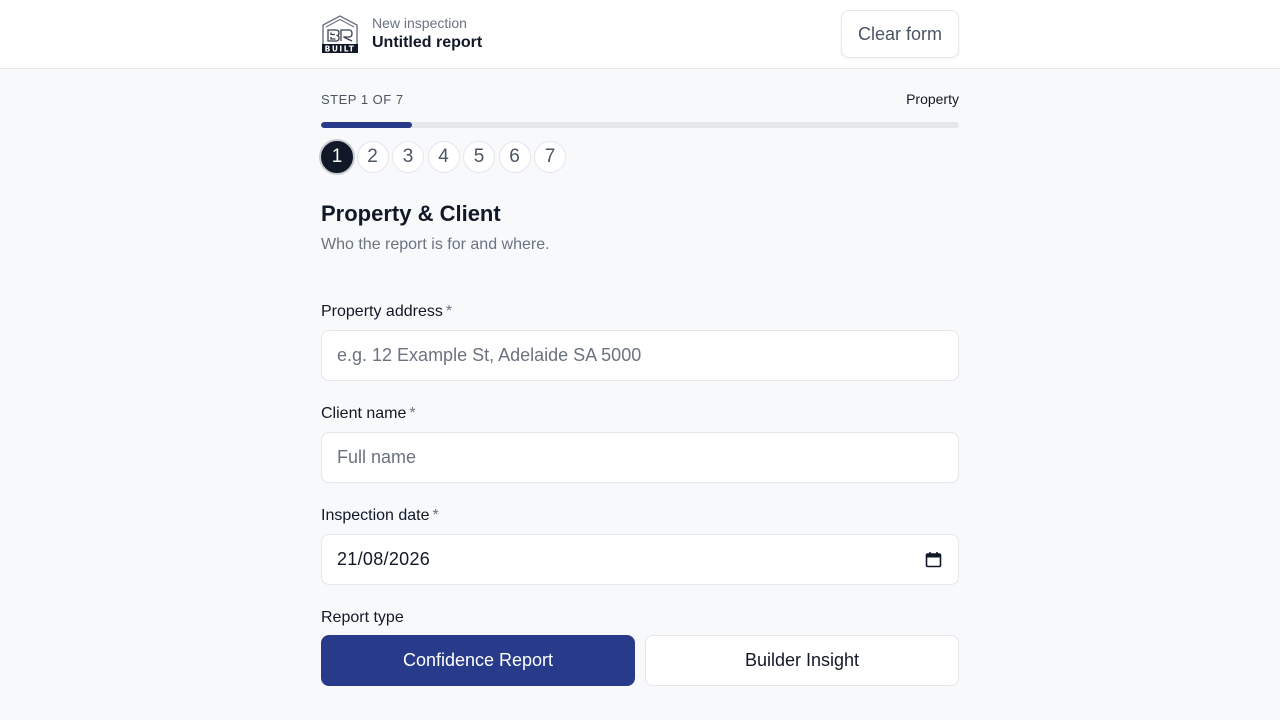 The height and width of the screenshot is (720, 1280). I want to click on step-counter: STEP 1 OF 7, so click(362, 99).